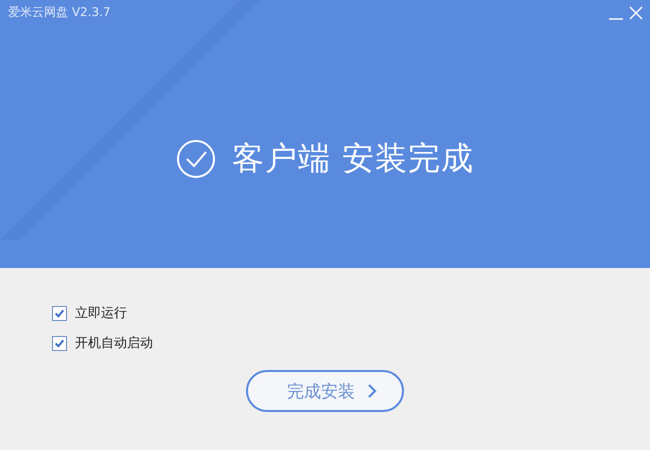 The width and height of the screenshot is (650, 450). I want to click on option-label: 立即运行, so click(101, 313).